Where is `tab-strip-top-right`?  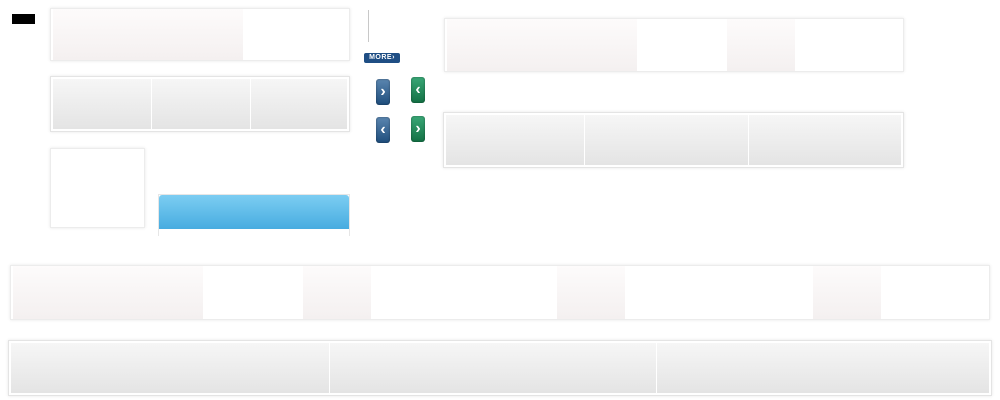
tab-strip-top-right is located at coordinates (674, 45).